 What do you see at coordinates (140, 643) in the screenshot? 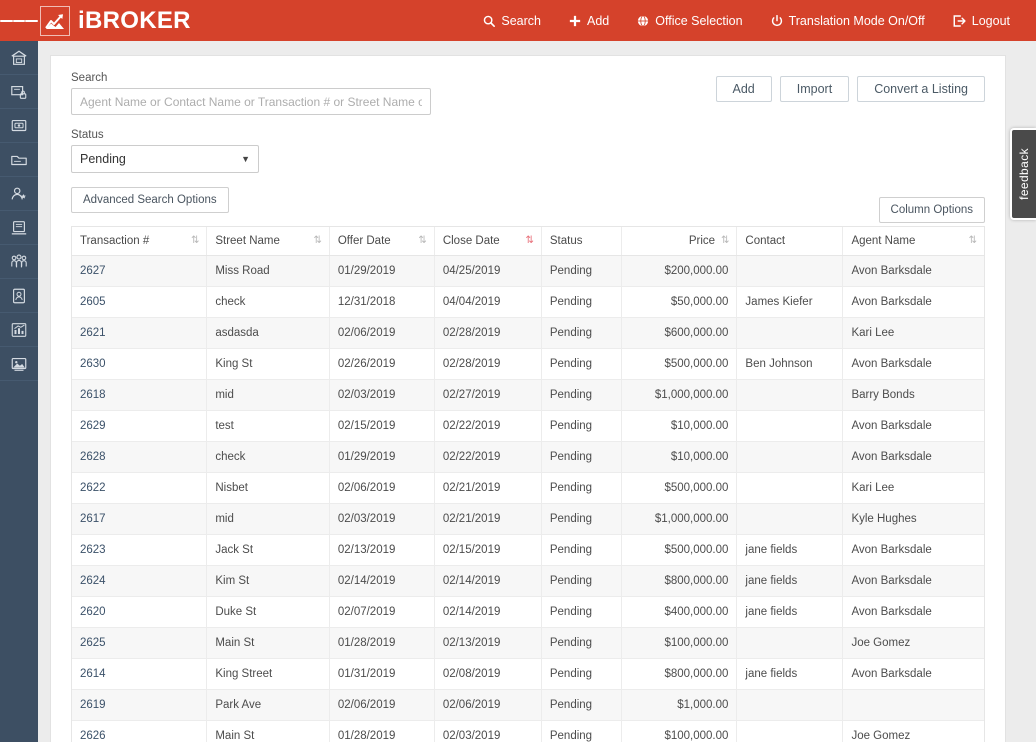
I see `cell-txn: 2625` at bounding box center [140, 643].